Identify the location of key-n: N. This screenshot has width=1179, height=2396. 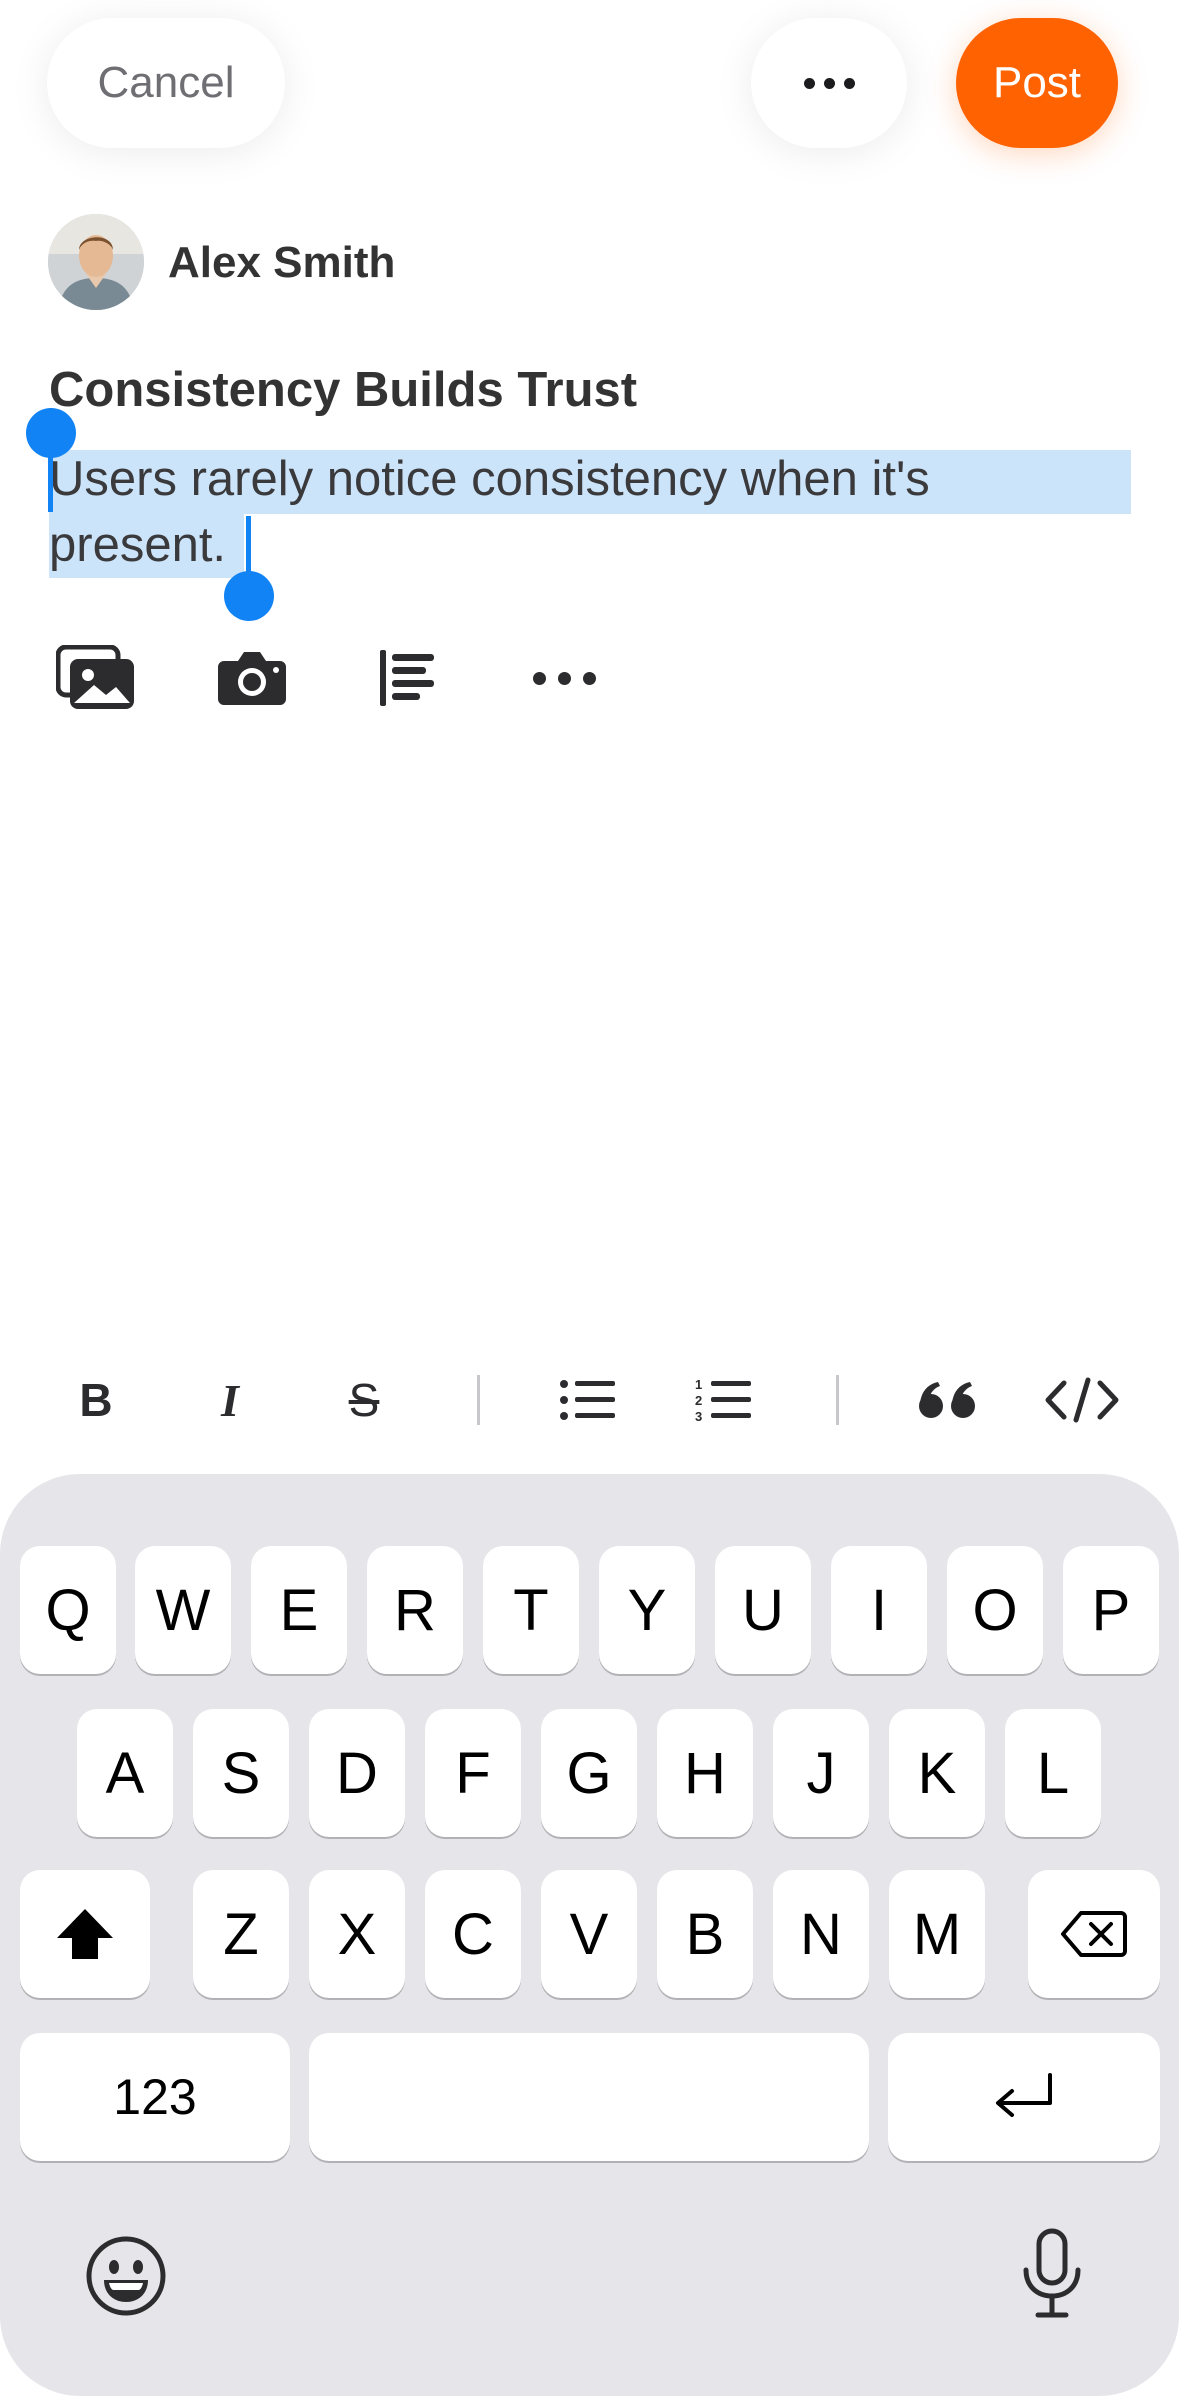
(821, 1934).